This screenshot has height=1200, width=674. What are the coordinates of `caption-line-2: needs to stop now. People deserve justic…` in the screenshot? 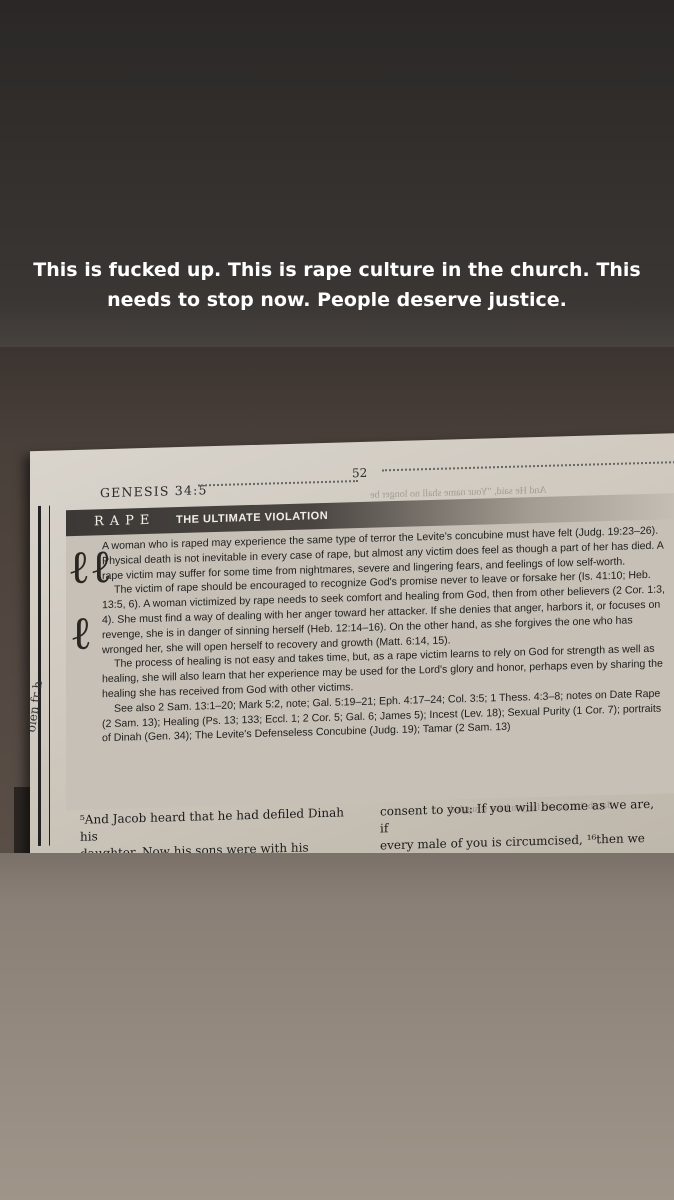 It's located at (337, 300).